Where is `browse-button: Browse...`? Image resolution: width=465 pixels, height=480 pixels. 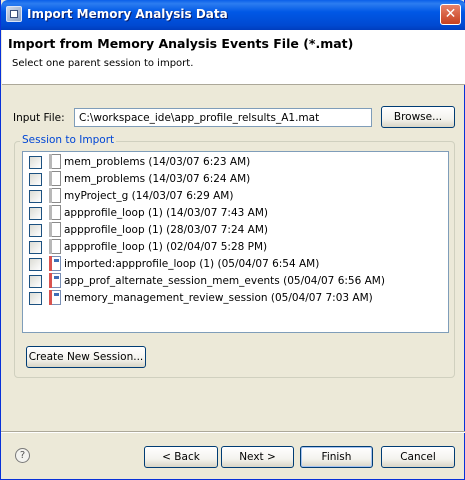 browse-button: Browse... is located at coordinates (418, 117).